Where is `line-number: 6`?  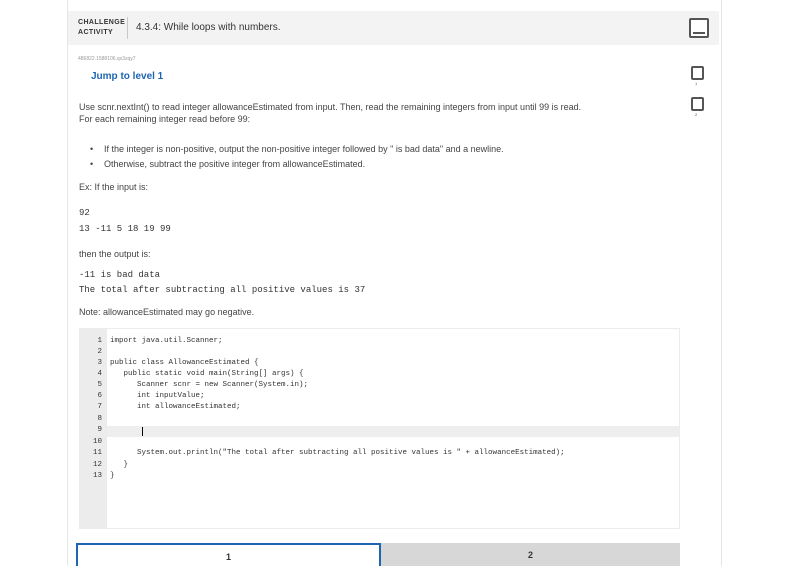 line-number: 6 is located at coordinates (99, 396).